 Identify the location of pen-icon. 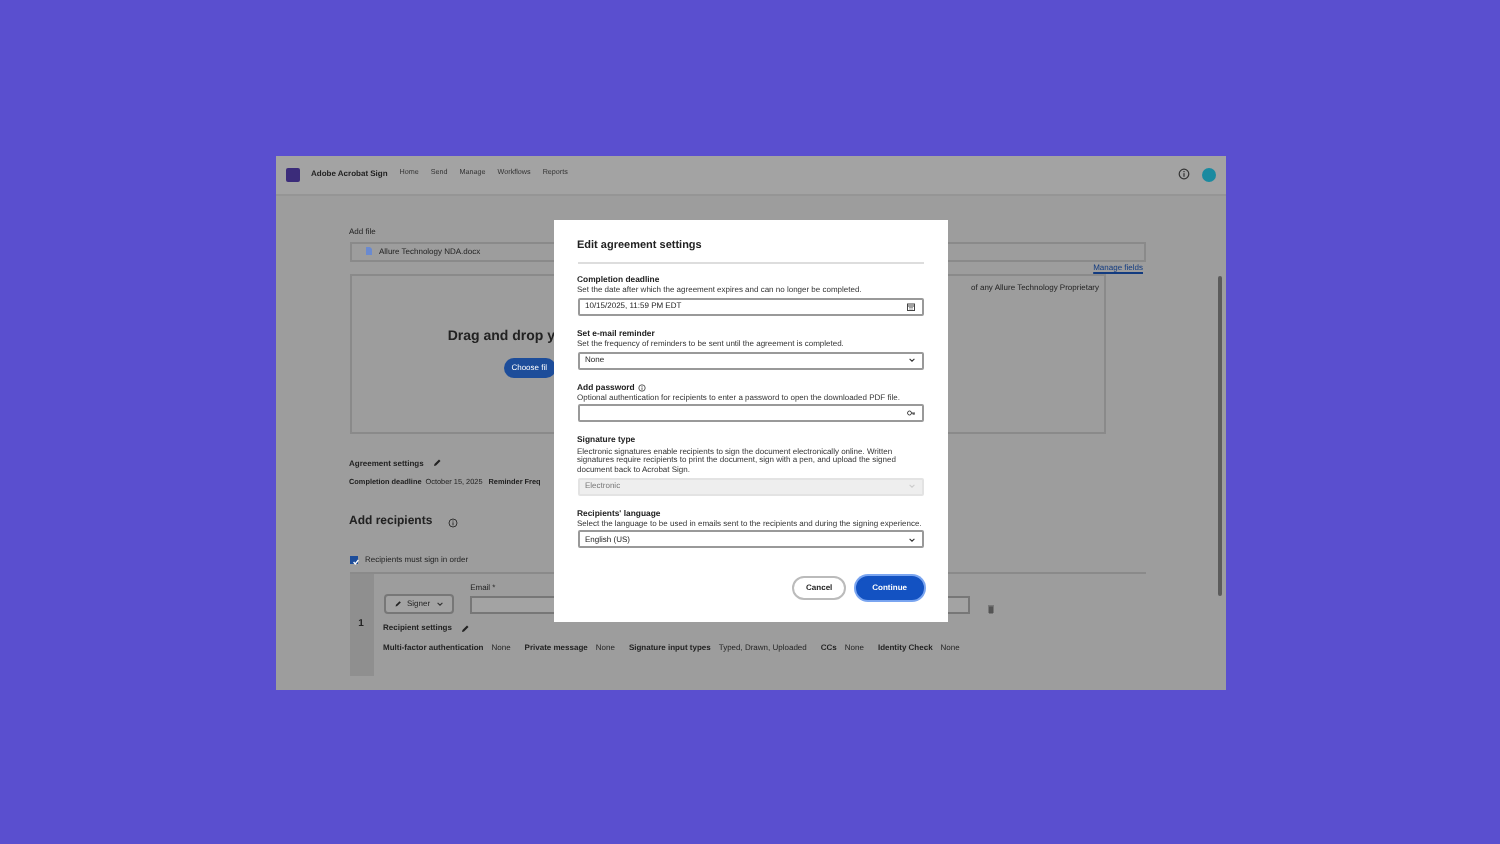
(397, 604).